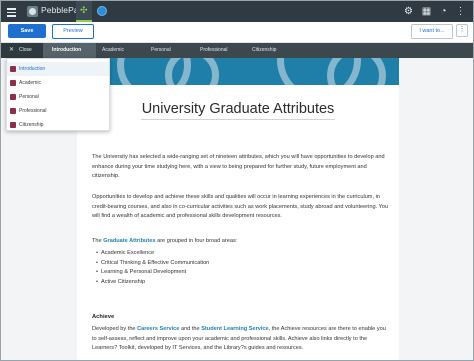  I want to click on page-title: University Graduate Attributes, so click(238, 109).